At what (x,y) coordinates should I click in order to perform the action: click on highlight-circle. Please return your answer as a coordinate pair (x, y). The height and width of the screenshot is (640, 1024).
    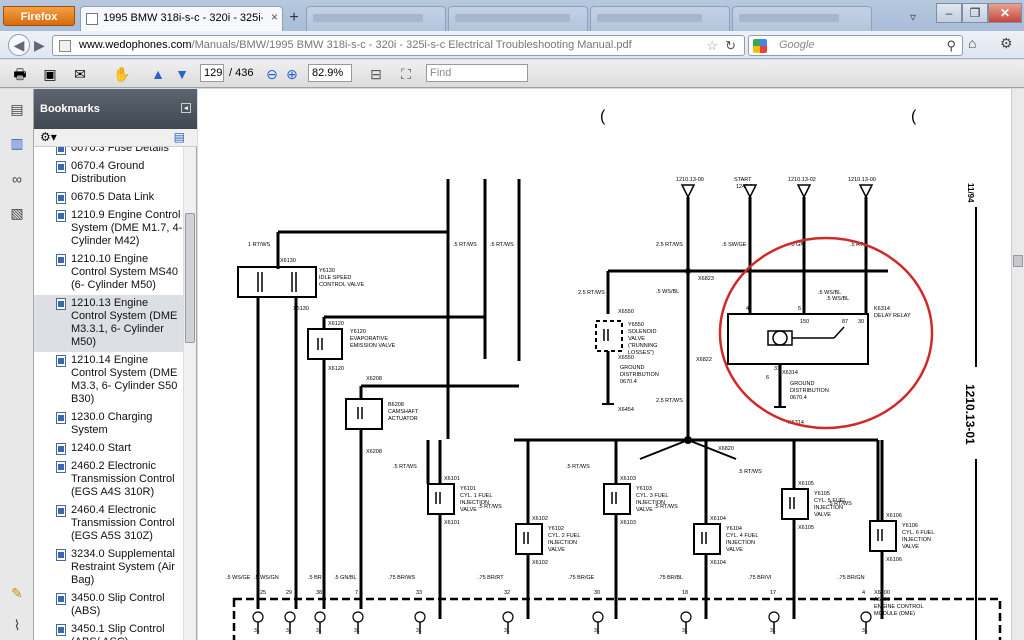
    Looking at the image, I should click on (826, 333).